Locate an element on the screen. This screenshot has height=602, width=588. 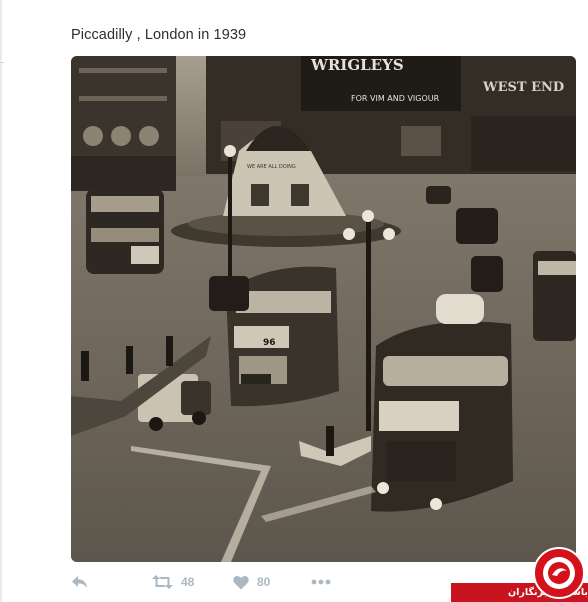
timeline-border is located at coordinates (1, 301).